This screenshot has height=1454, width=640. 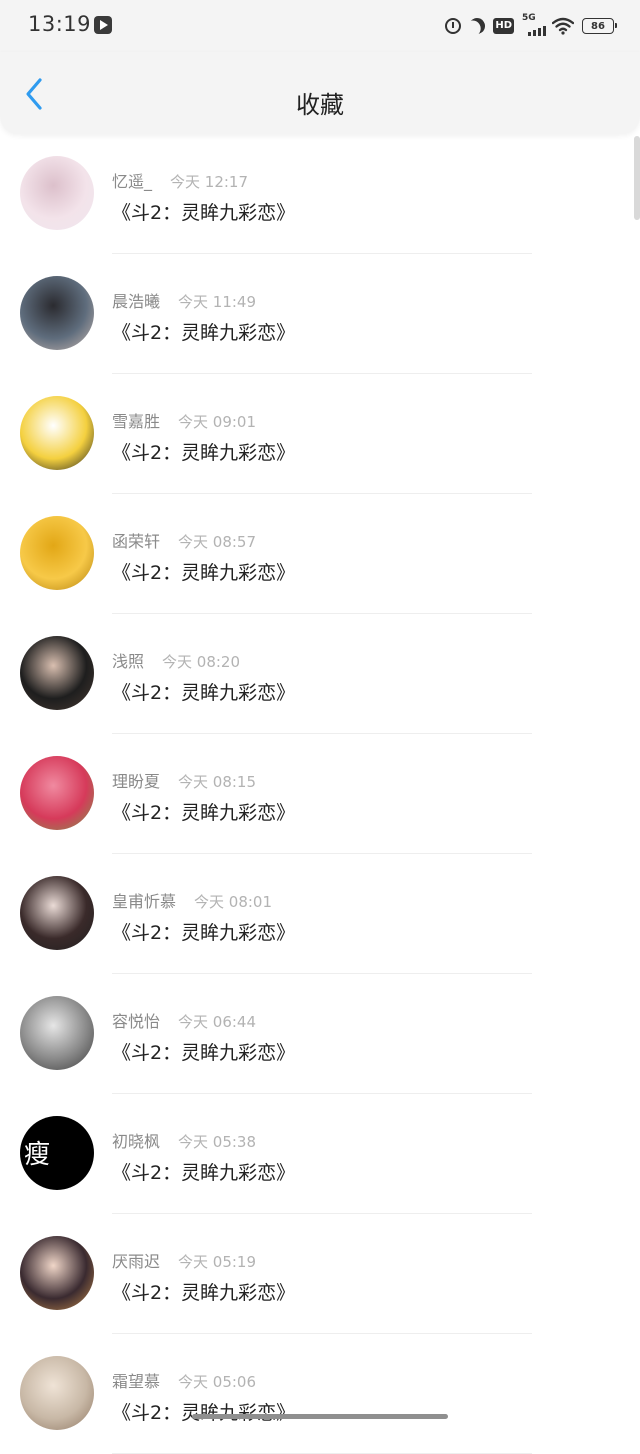 I want to click on battery-level: 86, so click(x=598, y=26).